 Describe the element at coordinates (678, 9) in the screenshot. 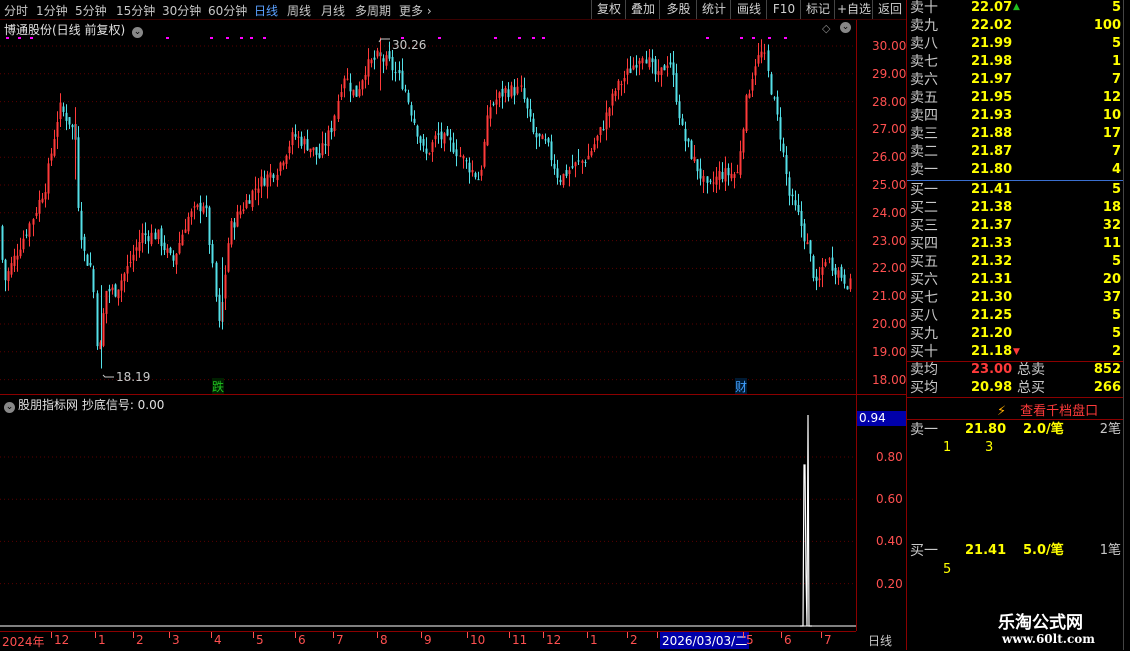

I see `multi-stock-button: 多股` at that location.